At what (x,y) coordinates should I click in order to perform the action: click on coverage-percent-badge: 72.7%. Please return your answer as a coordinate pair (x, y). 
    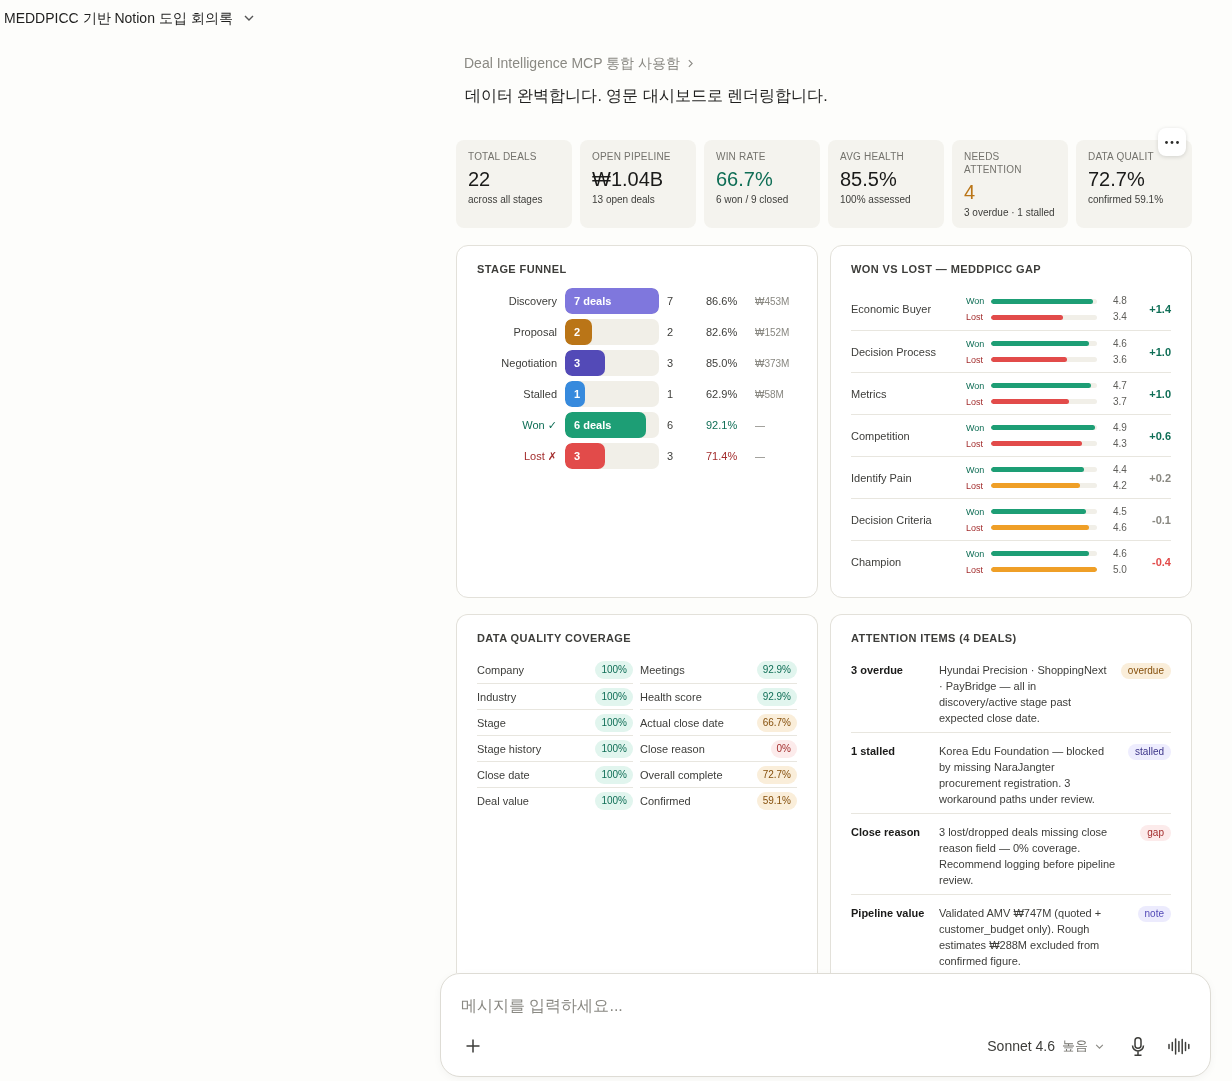
    Looking at the image, I should click on (776, 774).